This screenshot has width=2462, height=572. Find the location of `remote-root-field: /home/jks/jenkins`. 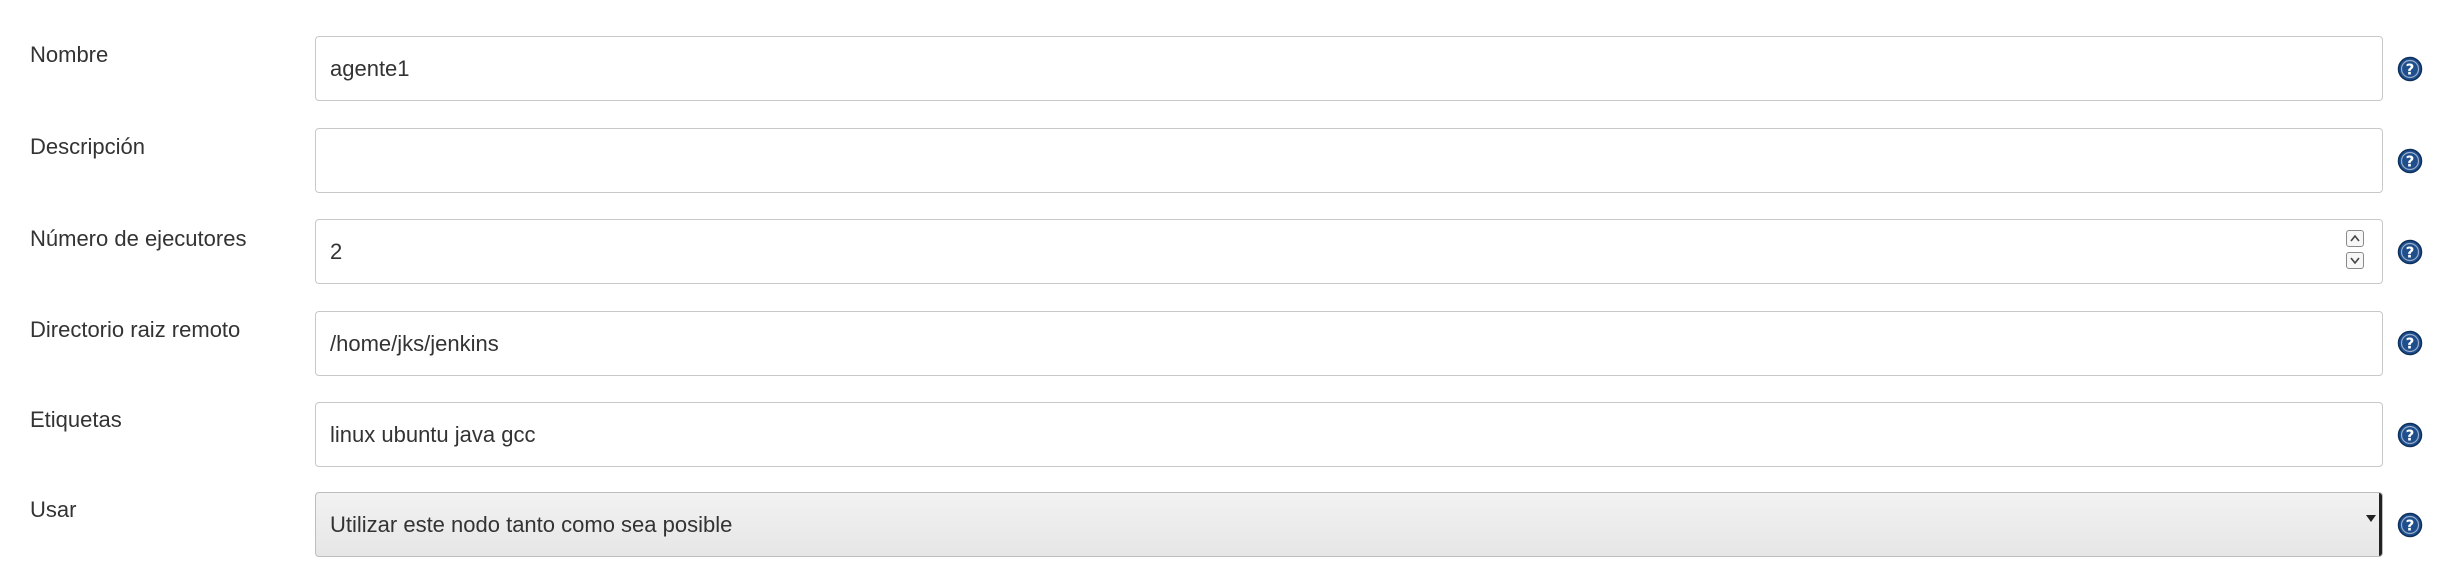

remote-root-field: /home/jks/jenkins is located at coordinates (1349, 343).